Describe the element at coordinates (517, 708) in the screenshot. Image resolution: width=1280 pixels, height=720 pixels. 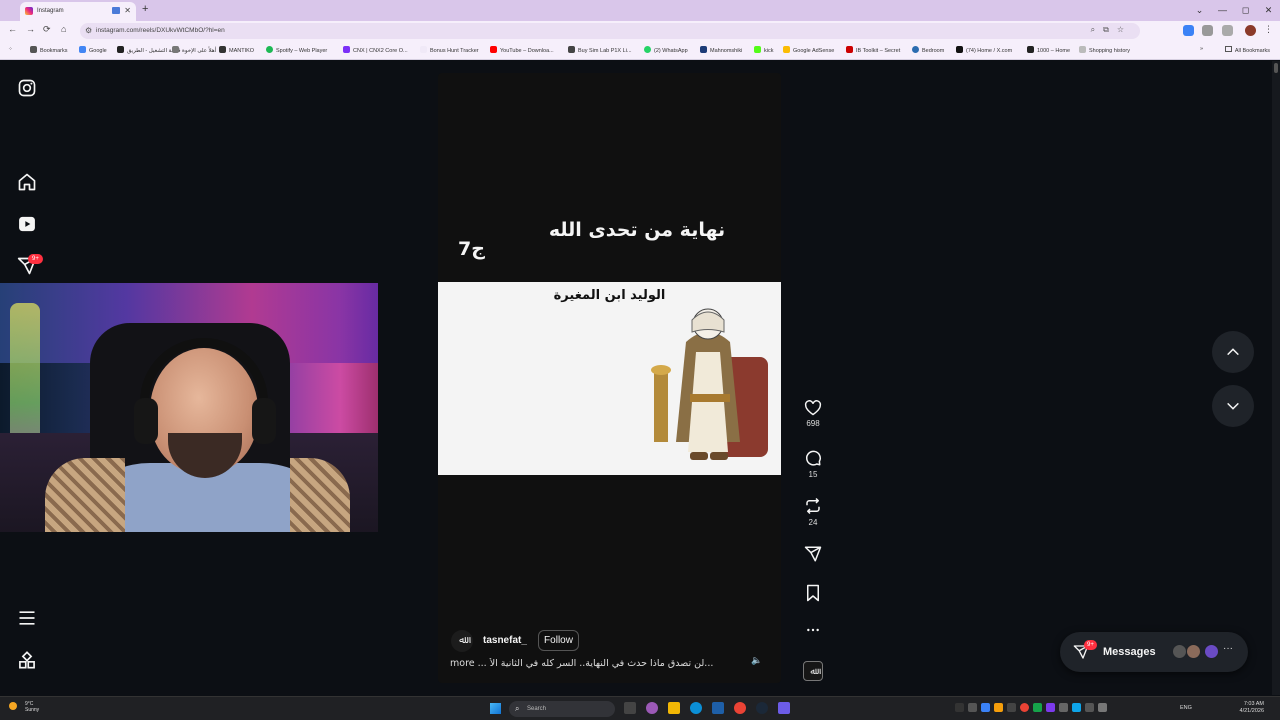
I see `search-icon: ⌕` at that location.